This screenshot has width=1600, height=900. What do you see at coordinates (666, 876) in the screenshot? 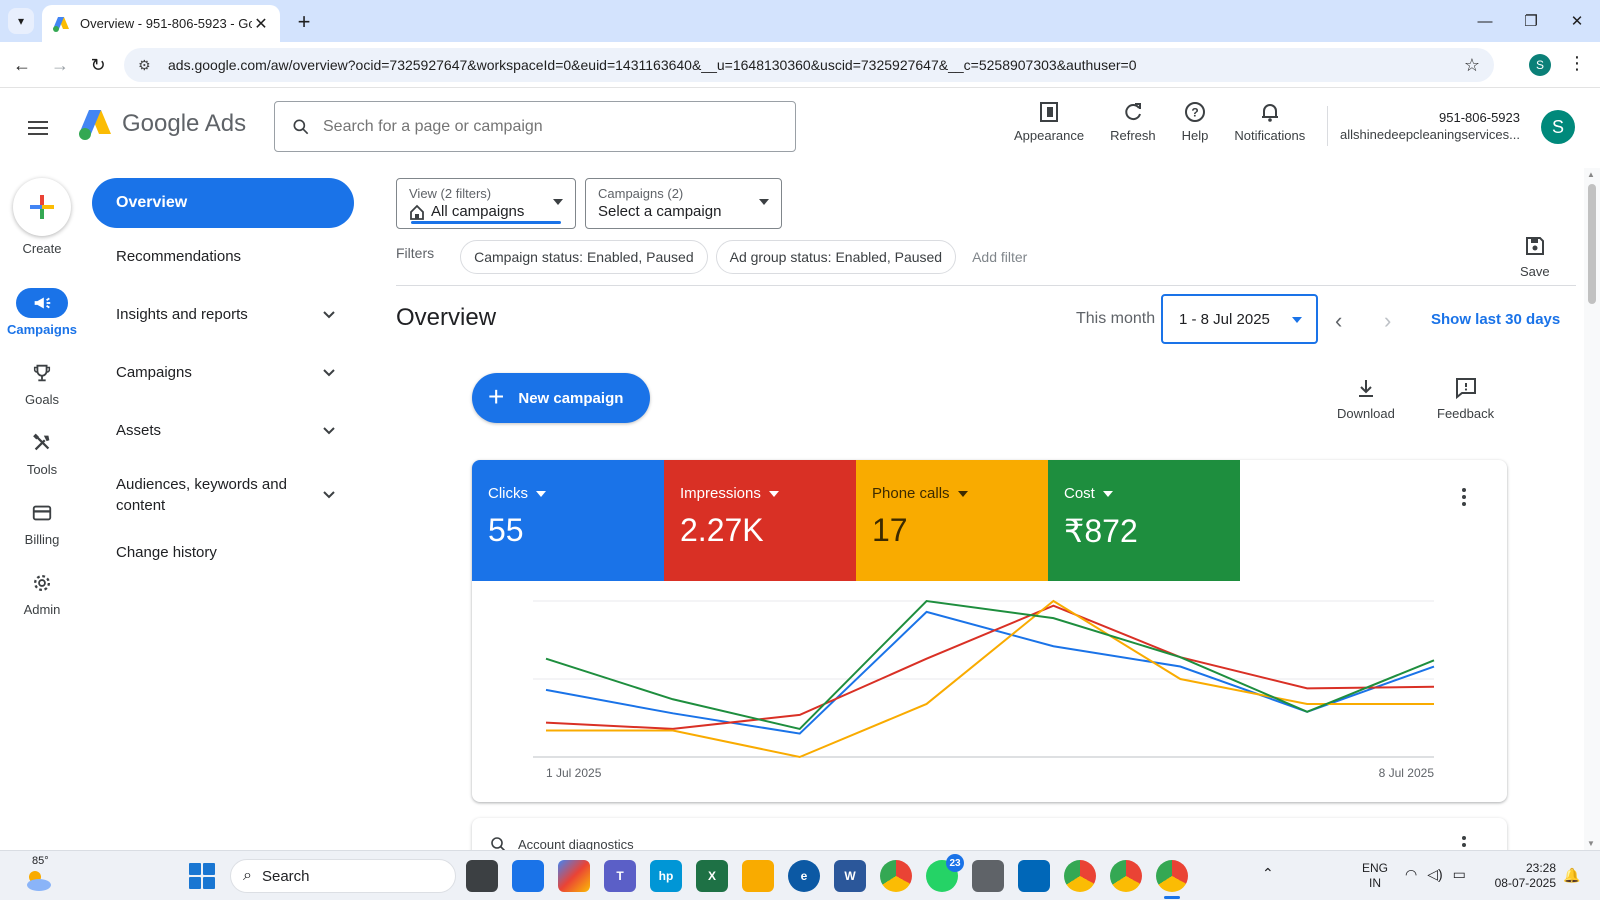
I see `hp-app-icon: hp` at bounding box center [666, 876].